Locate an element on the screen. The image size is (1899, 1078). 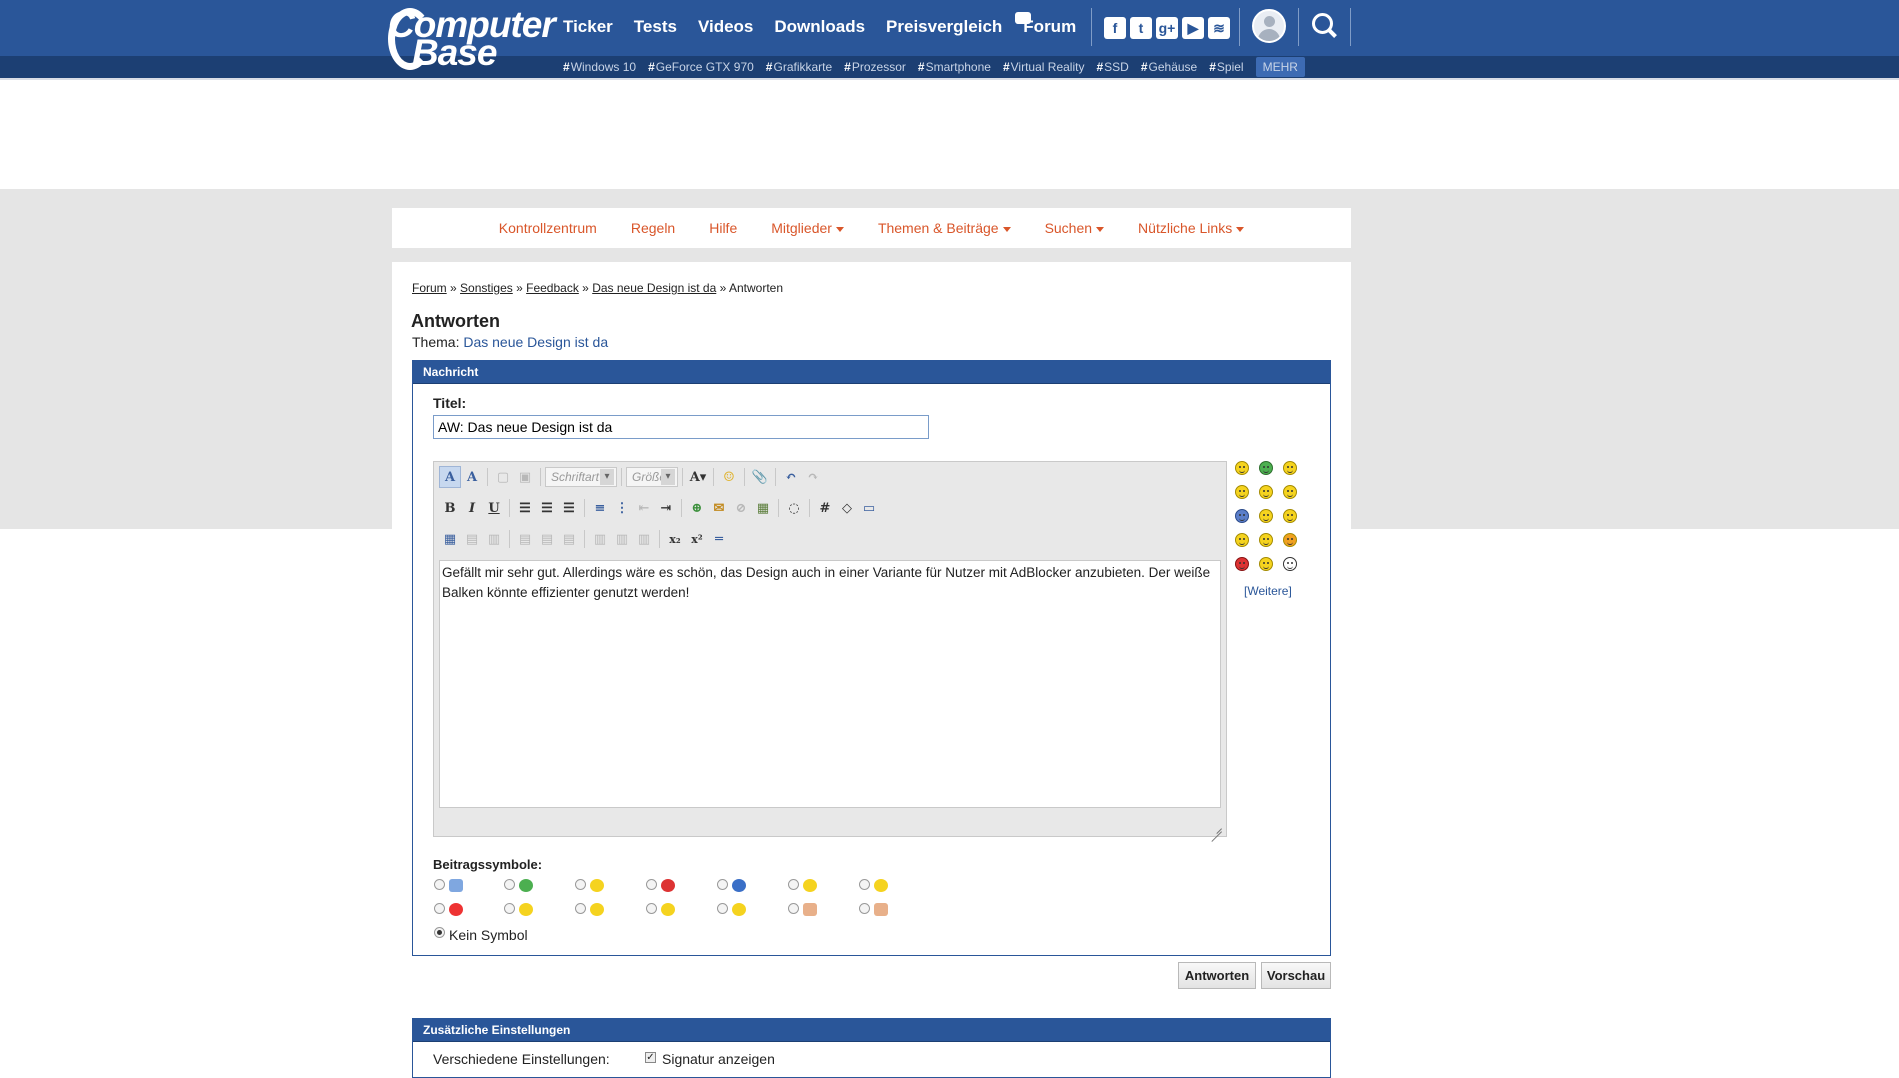
breadcrumb-forum: Forum is located at coordinates (429, 288).